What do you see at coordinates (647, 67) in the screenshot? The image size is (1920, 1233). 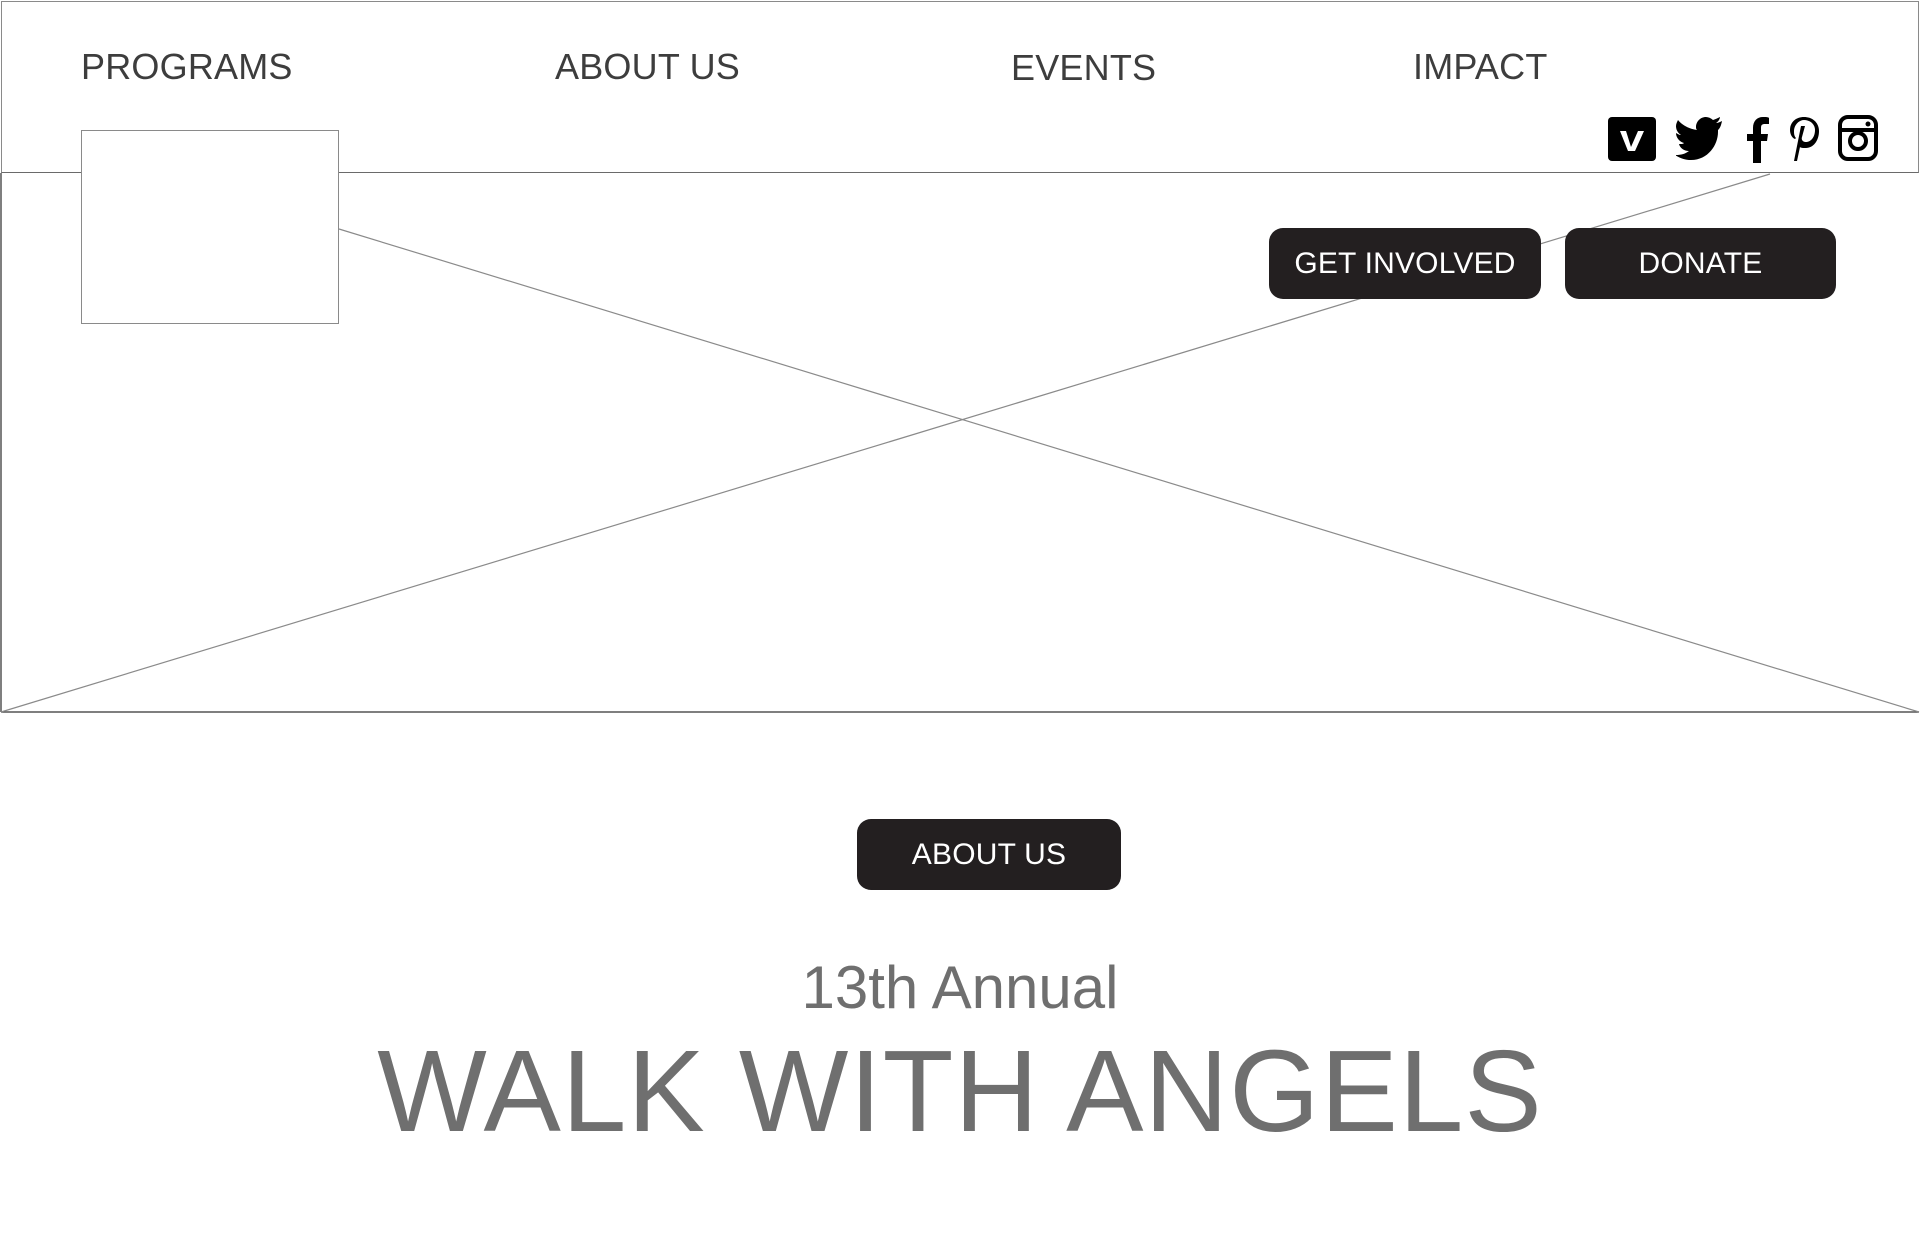 I see `nav-item-about-us: ABOUT US` at bounding box center [647, 67].